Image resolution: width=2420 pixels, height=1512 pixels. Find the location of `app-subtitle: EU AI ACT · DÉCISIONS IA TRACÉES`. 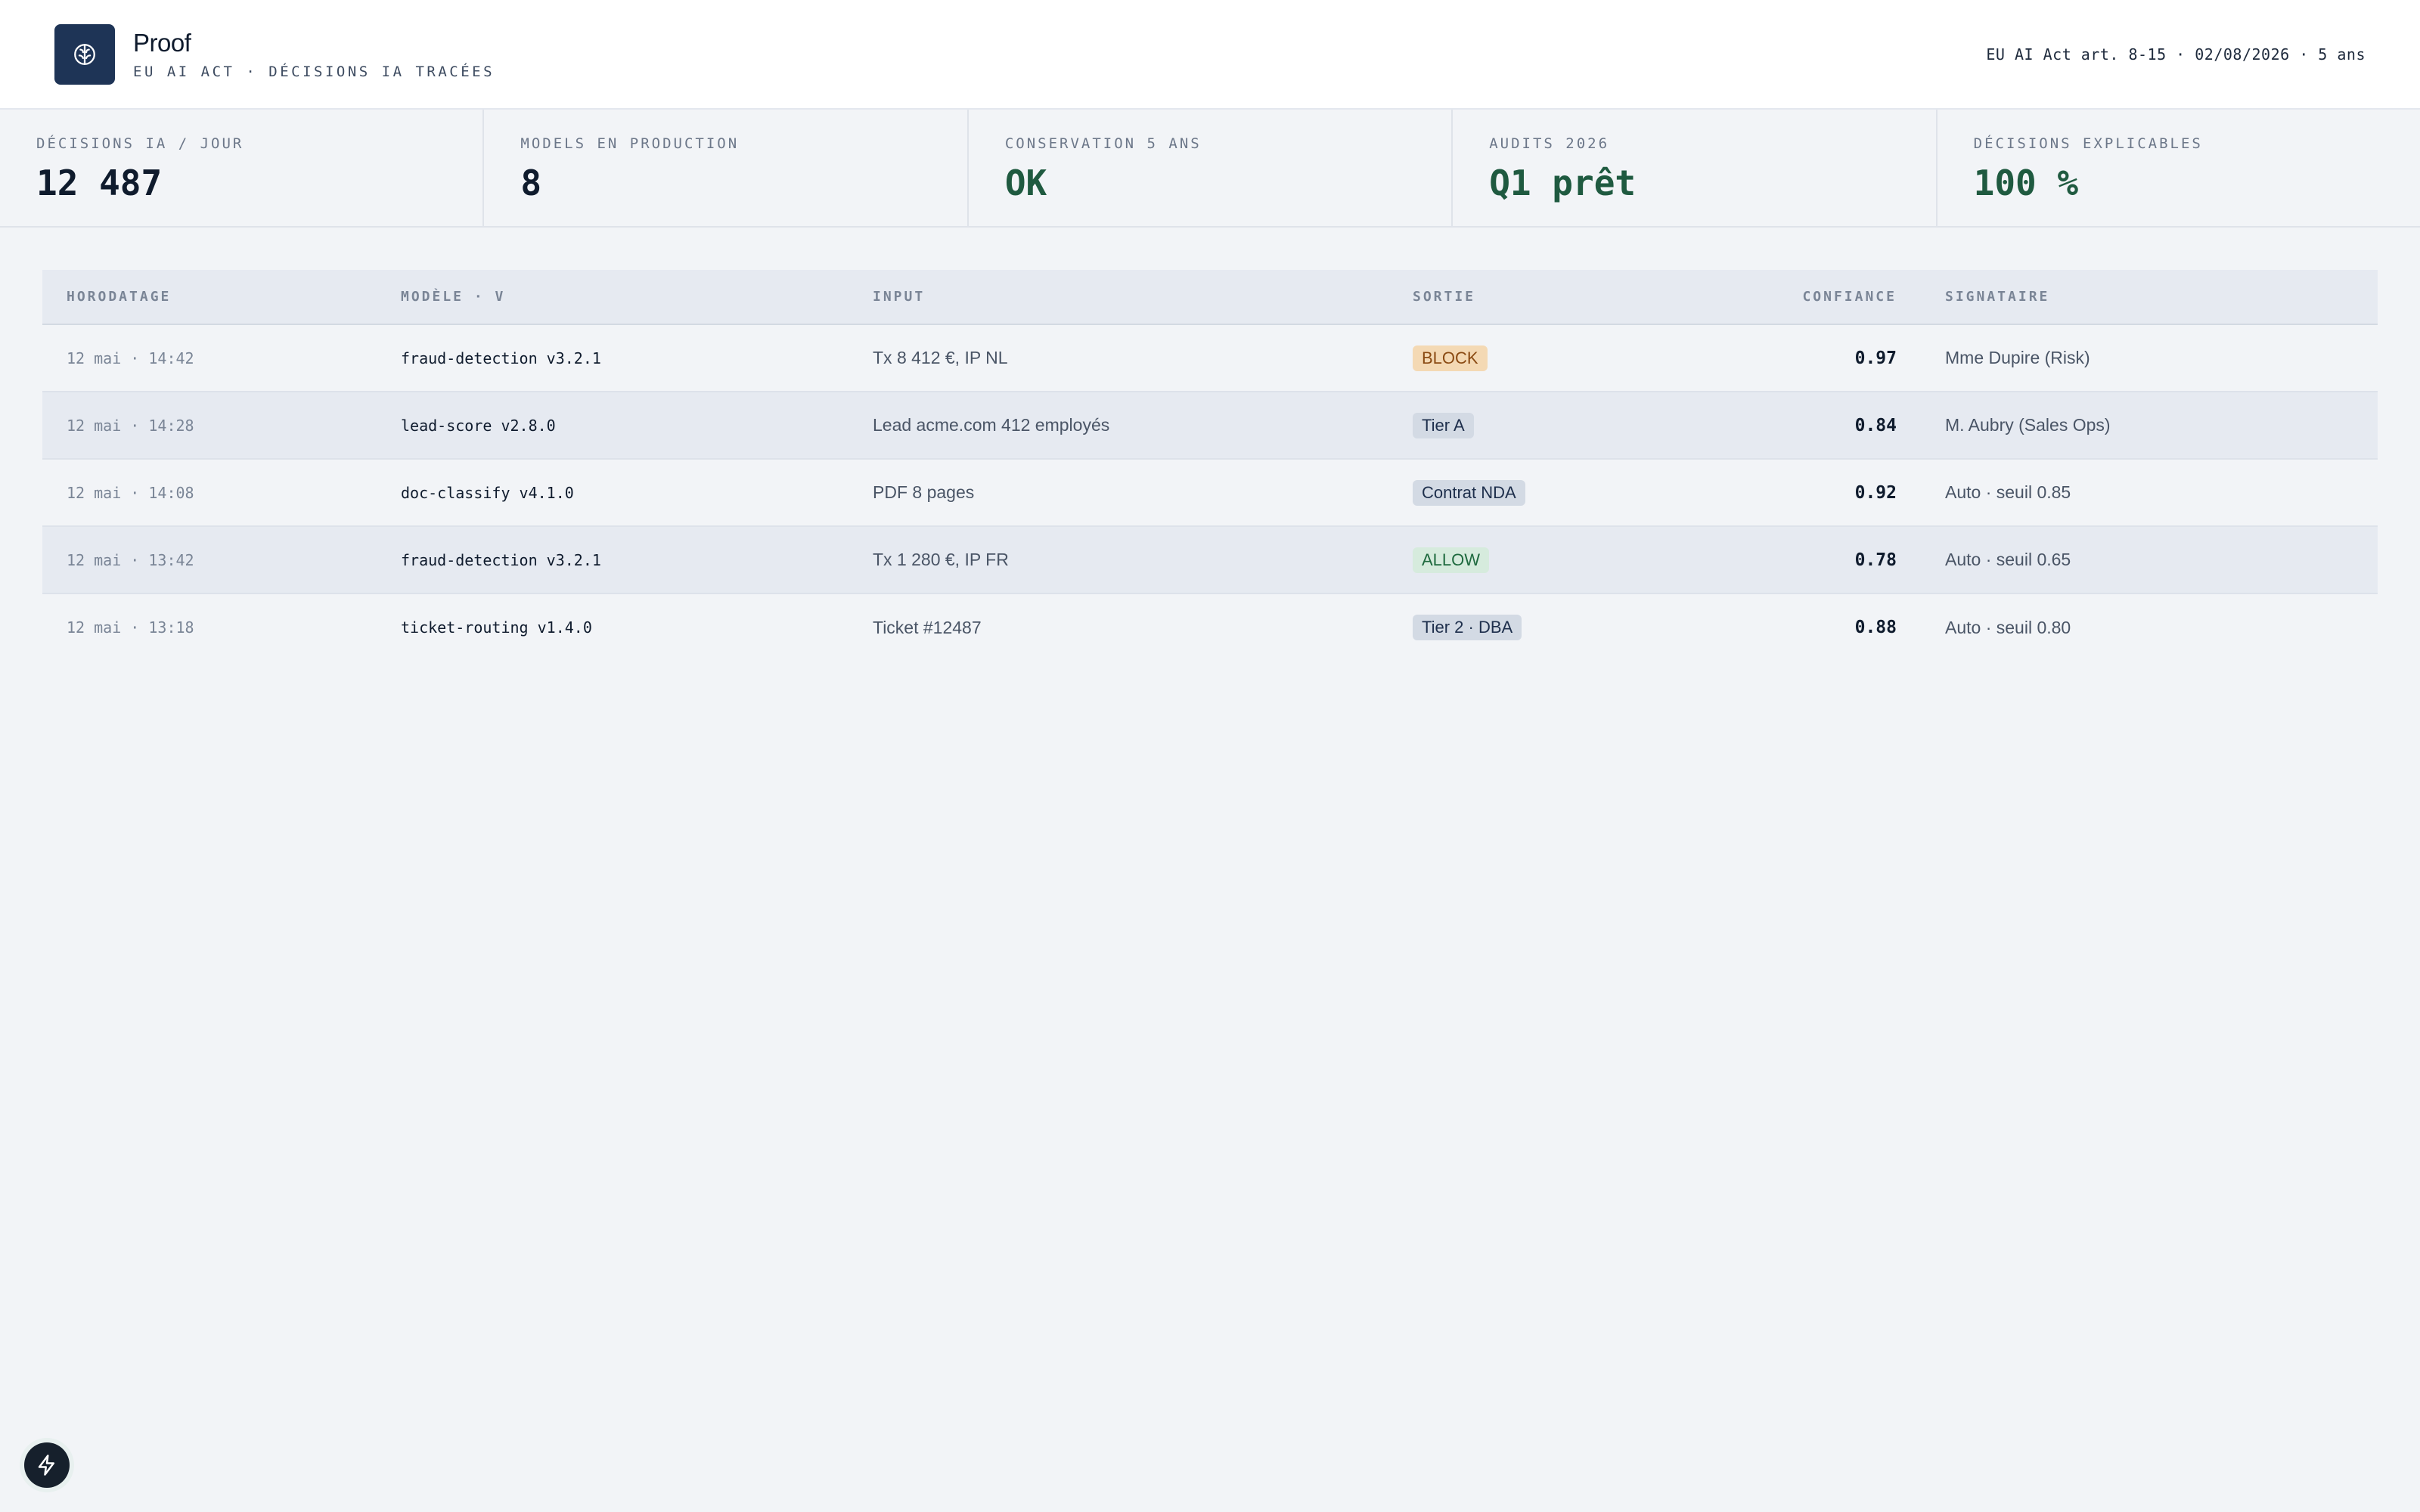

app-subtitle: EU AI ACT · DÉCISIONS IA TRACÉES is located at coordinates (314, 71).